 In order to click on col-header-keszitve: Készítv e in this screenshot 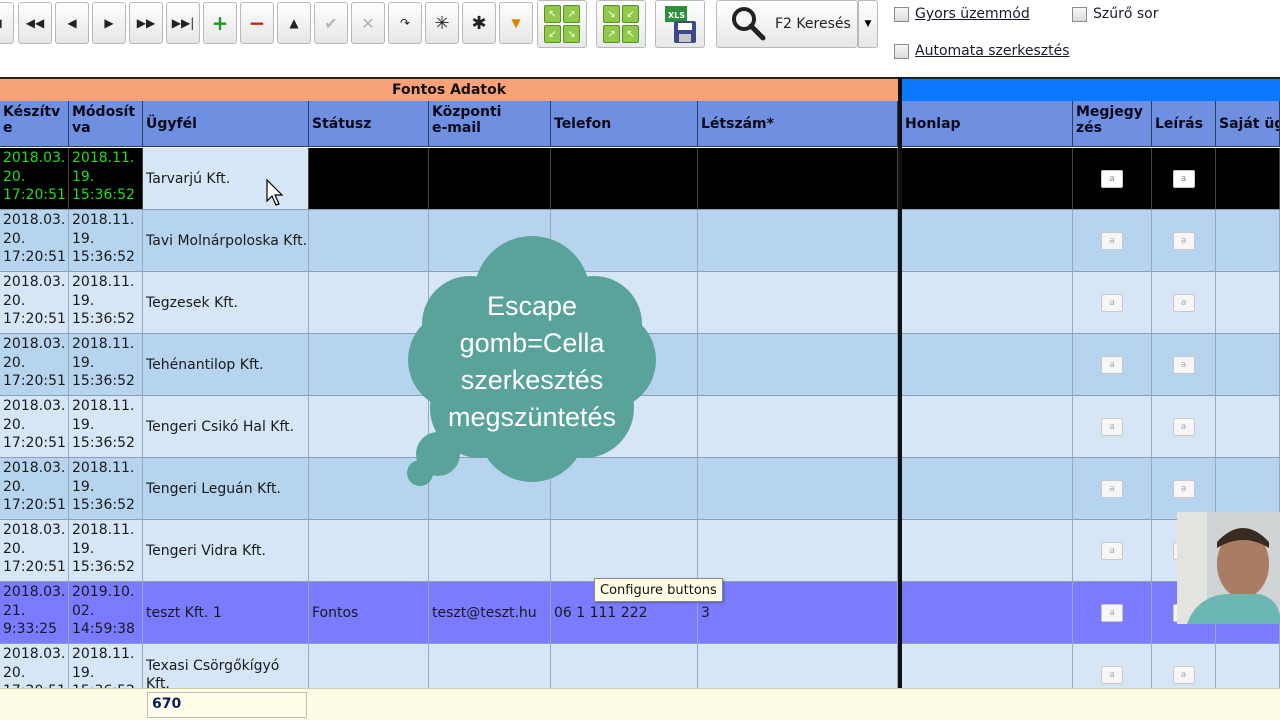, I will do `click(34, 124)`.